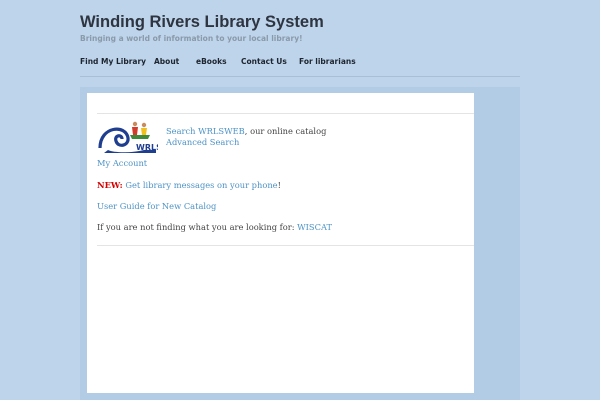 The height and width of the screenshot is (400, 600). I want to click on advanced-search-link: Advanced Search, so click(202, 142).